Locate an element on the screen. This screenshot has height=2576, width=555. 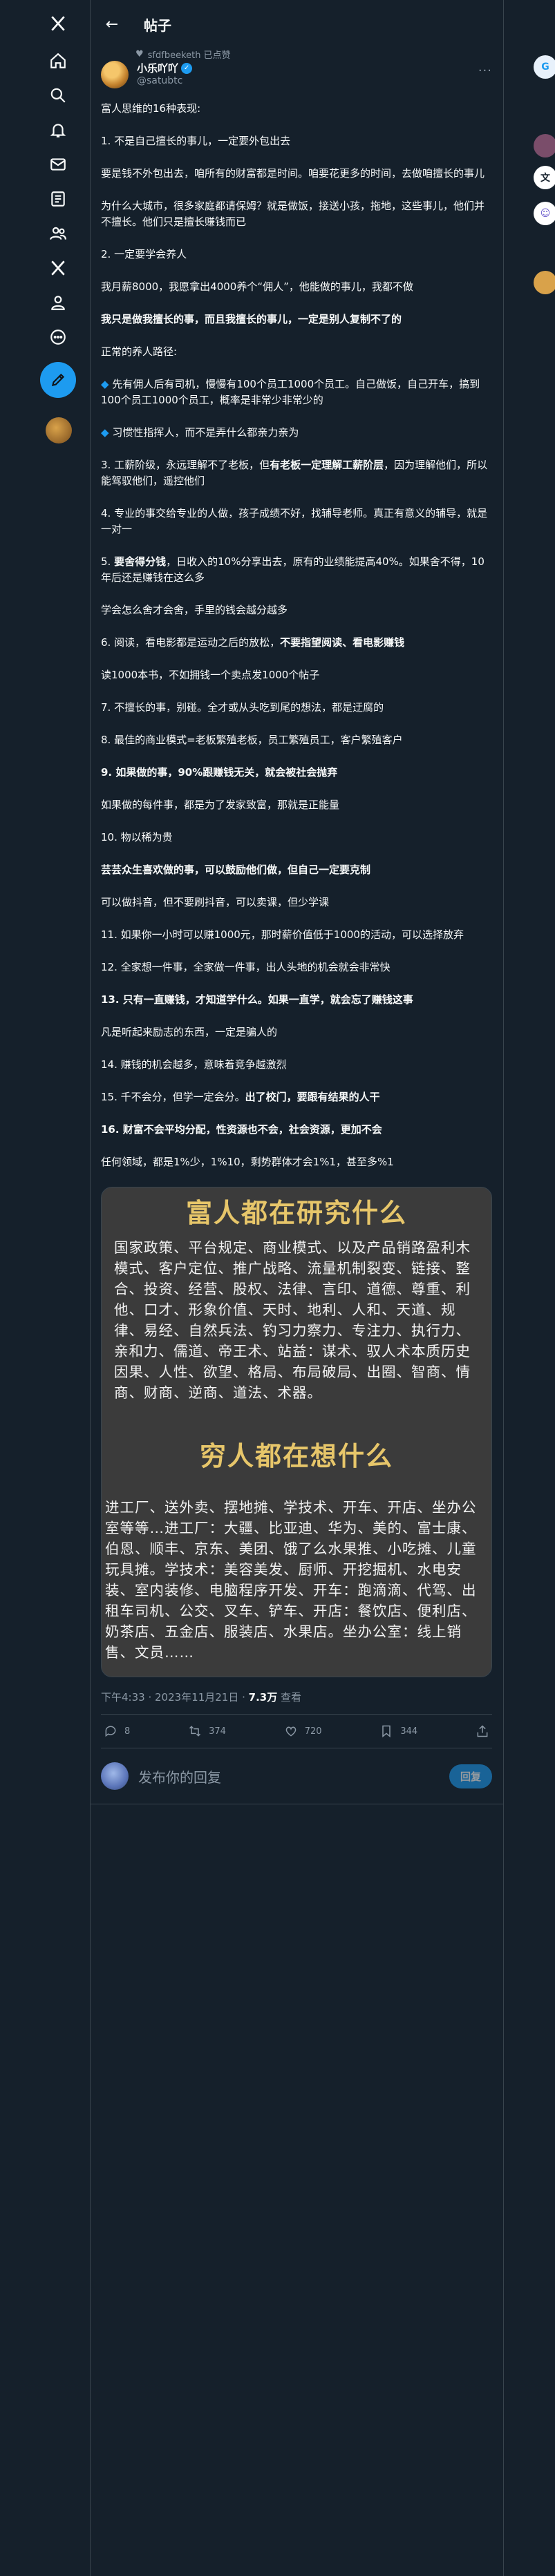
reply-submit-button: 回复 is located at coordinates (470, 1776).